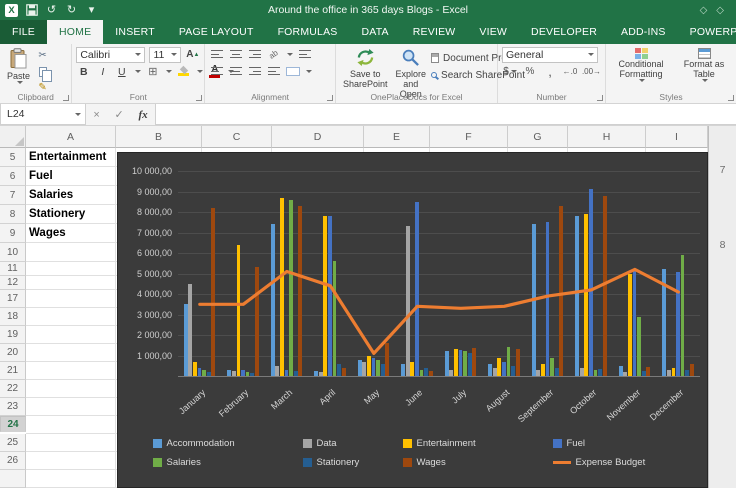 Image resolution: width=736 pixels, height=489 pixels. Describe the element at coordinates (352, 462) in the screenshot. I see `legend-item-stationery: Stationery` at that location.